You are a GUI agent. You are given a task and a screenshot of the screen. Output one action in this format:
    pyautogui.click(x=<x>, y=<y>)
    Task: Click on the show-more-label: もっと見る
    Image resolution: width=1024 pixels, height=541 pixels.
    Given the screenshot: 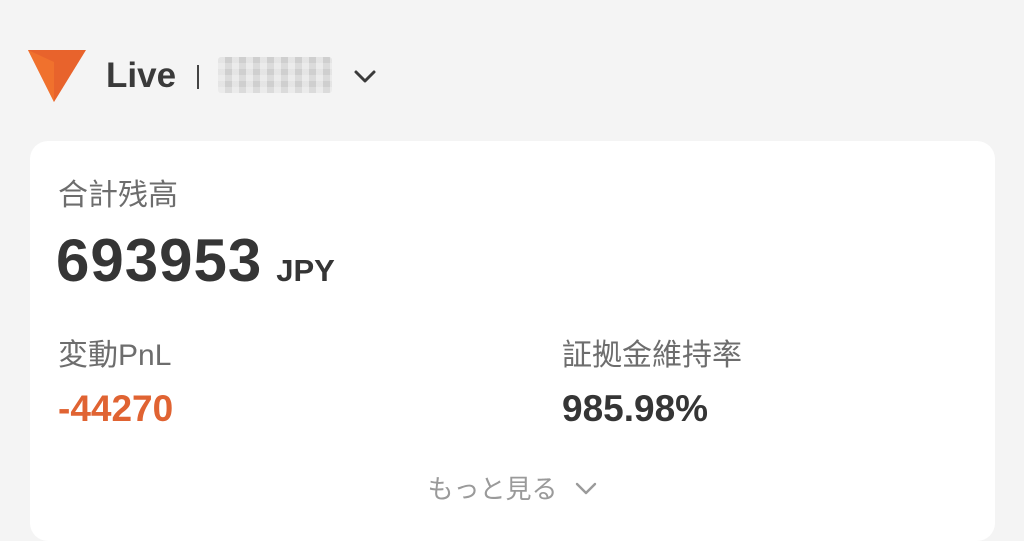 What is the action you would take?
    pyautogui.click(x=492, y=489)
    